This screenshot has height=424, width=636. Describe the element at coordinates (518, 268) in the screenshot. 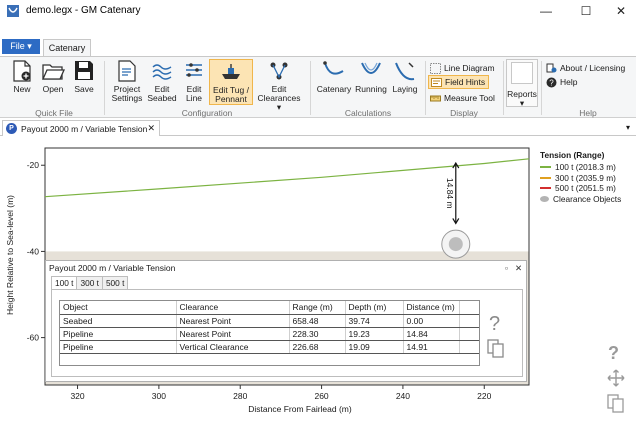

I see `panel-close-icon: ✕` at that location.